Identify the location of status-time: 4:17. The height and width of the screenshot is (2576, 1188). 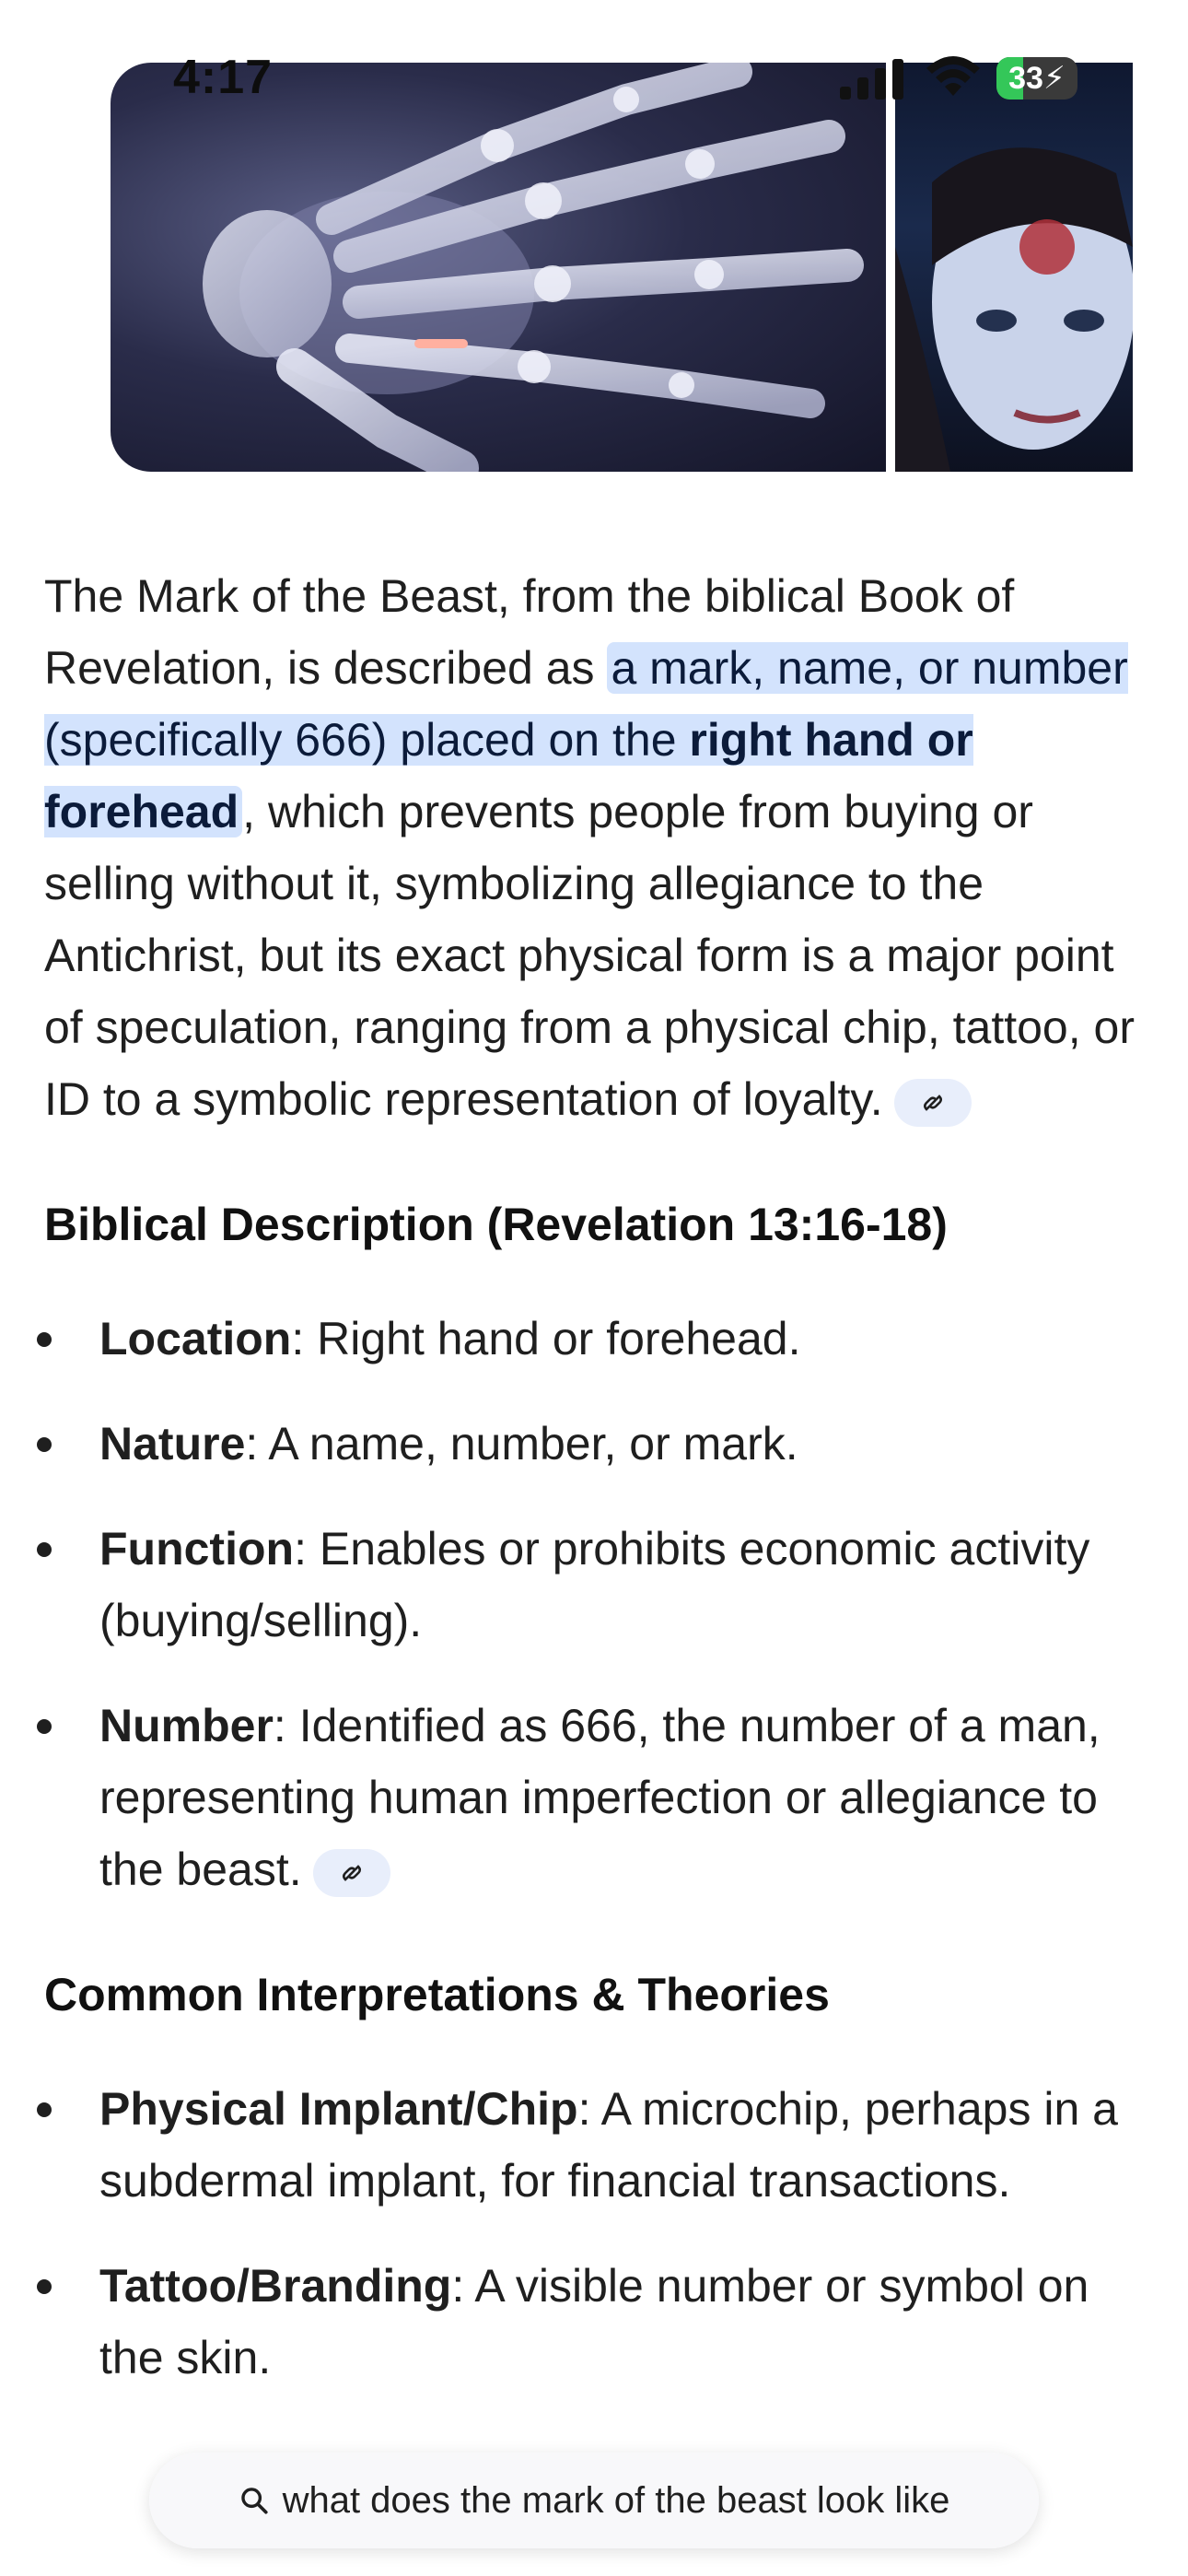
(223, 77).